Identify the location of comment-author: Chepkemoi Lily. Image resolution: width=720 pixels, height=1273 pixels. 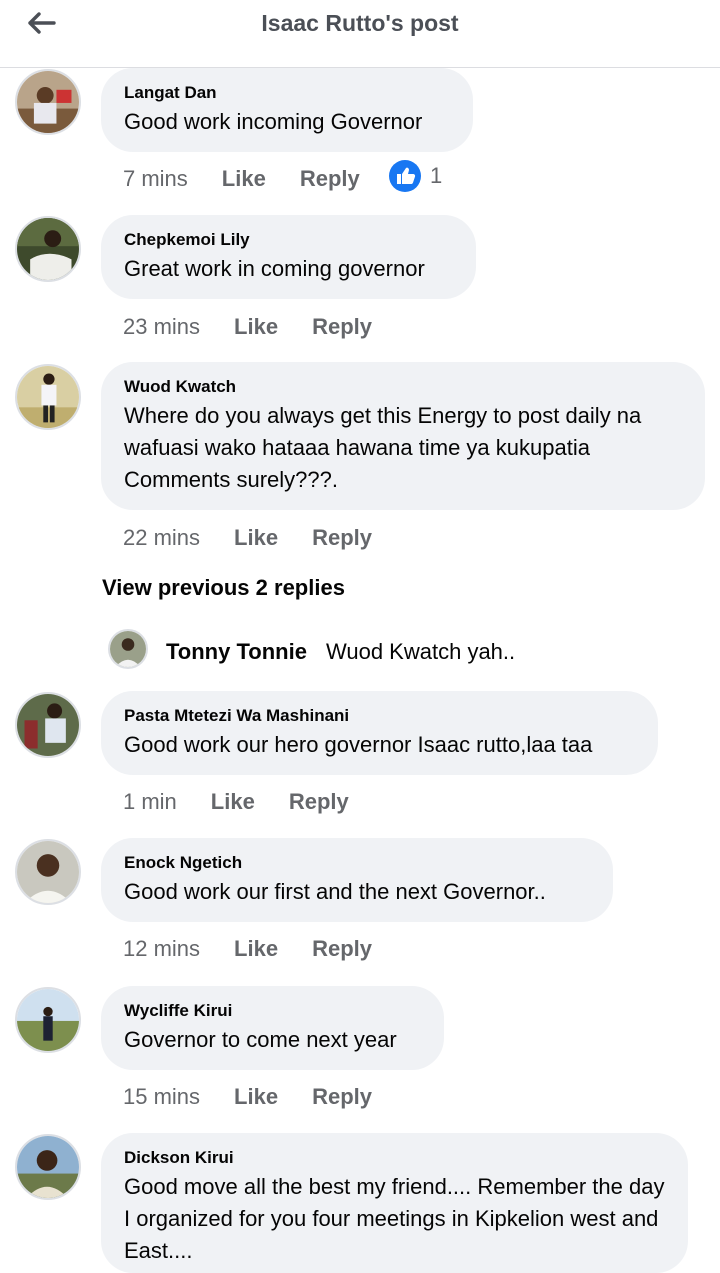
(289, 240).